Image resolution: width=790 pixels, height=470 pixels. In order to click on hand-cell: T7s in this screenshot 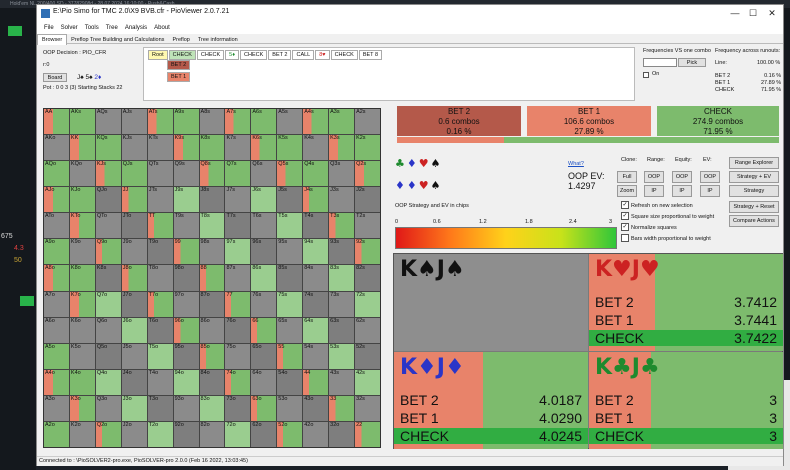, I will do `click(238, 226)`.